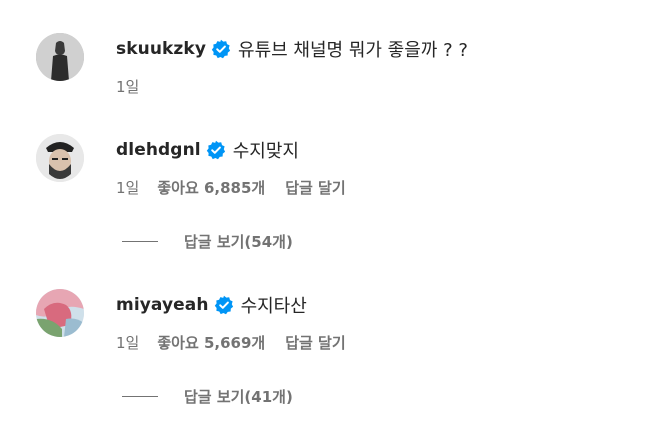 The image size is (658, 437). Describe the element at coordinates (161, 49) in the screenshot. I see `username: skuukzky` at that location.